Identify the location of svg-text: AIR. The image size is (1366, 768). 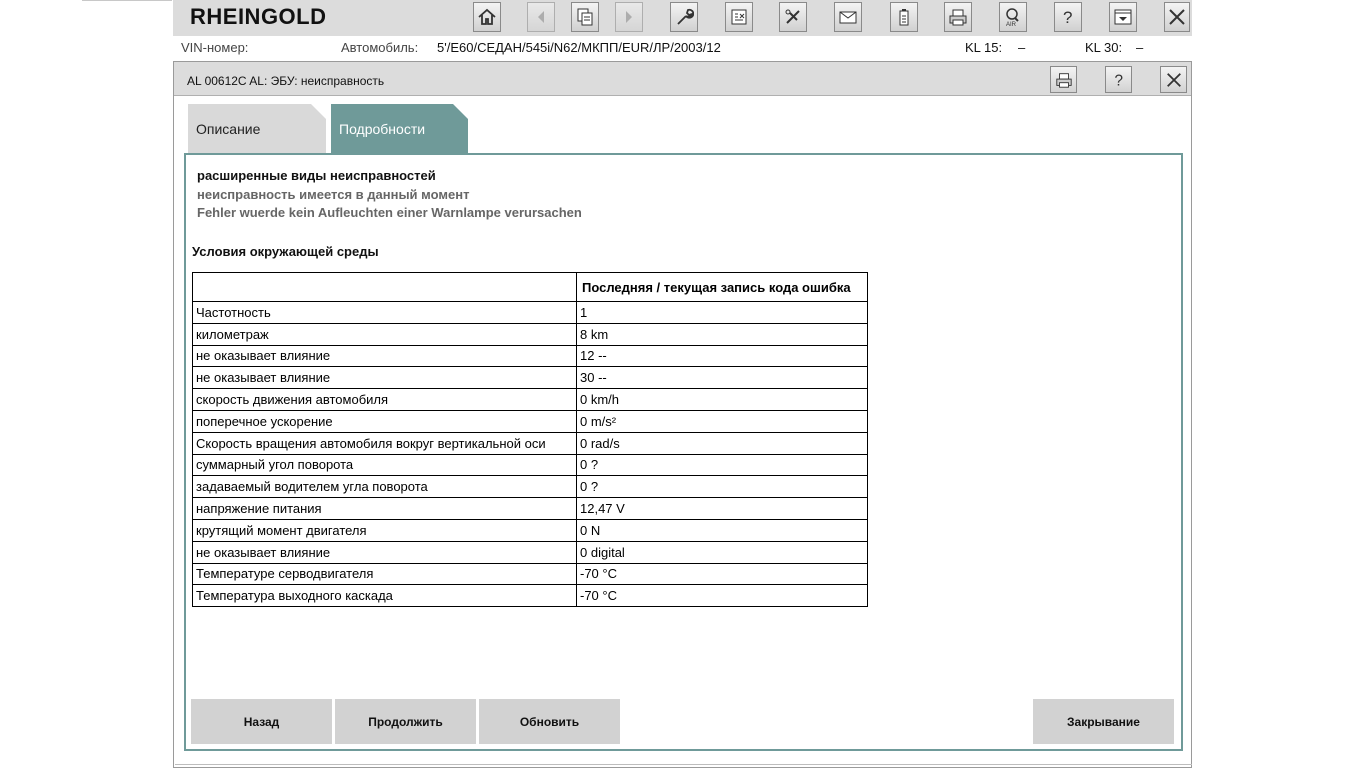
(1011, 24).